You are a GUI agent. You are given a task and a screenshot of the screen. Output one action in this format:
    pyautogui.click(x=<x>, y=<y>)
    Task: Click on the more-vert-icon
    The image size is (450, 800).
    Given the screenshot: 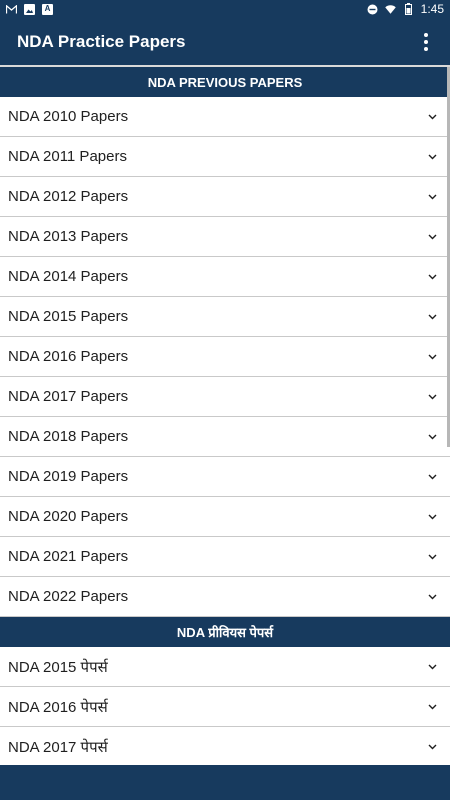 What is the action you would take?
    pyautogui.click(x=426, y=42)
    